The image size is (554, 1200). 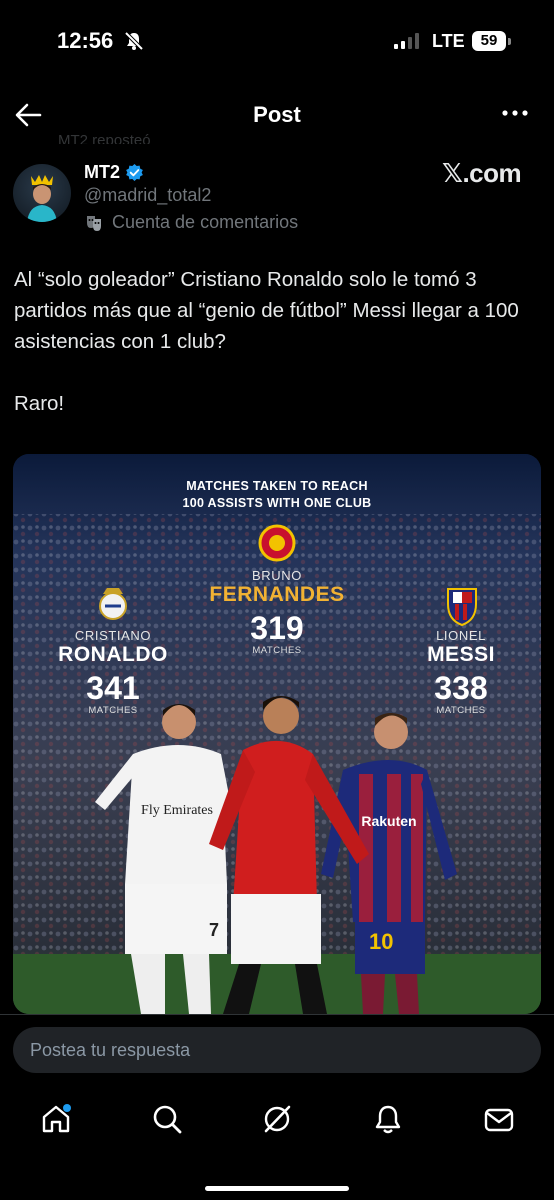 What do you see at coordinates (461, 710) in the screenshot?
I see `messi-matches-unit: MATCHES` at bounding box center [461, 710].